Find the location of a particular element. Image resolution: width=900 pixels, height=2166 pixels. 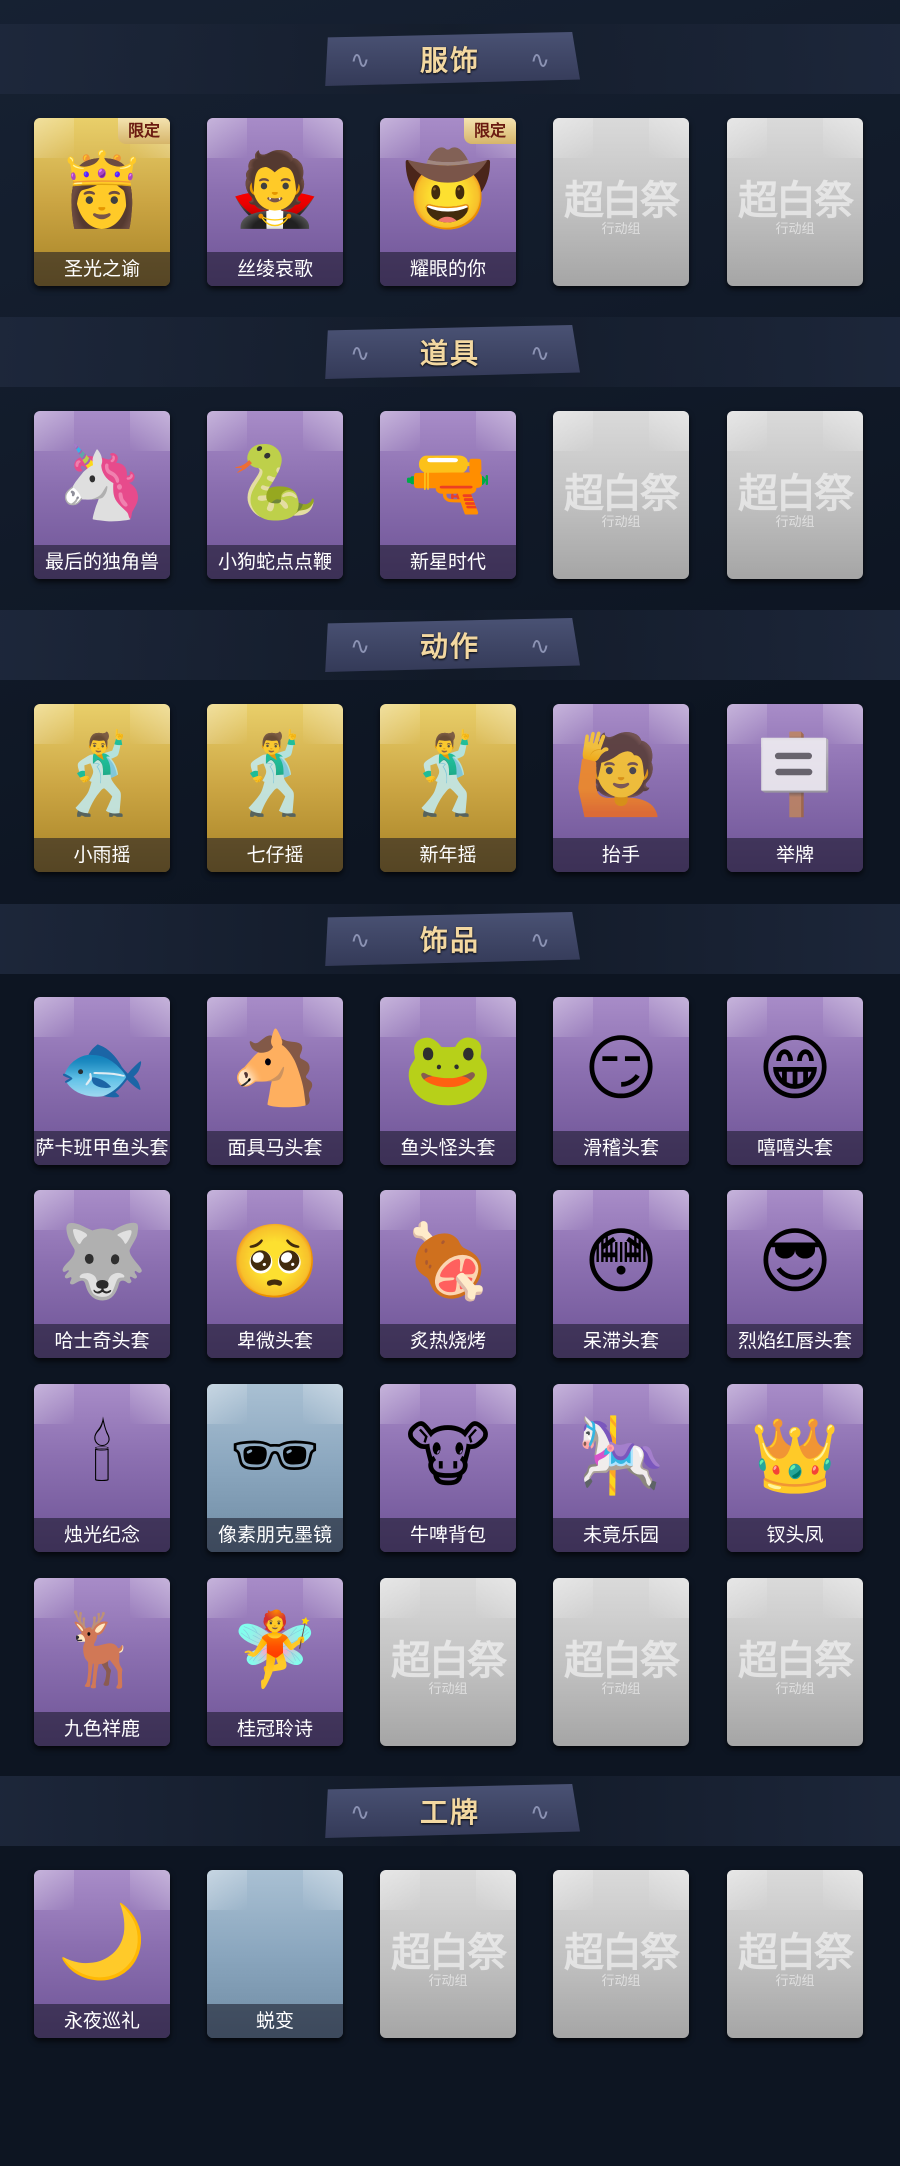

hold-sign-pose-icon: 🪧 is located at coordinates (795, 775).